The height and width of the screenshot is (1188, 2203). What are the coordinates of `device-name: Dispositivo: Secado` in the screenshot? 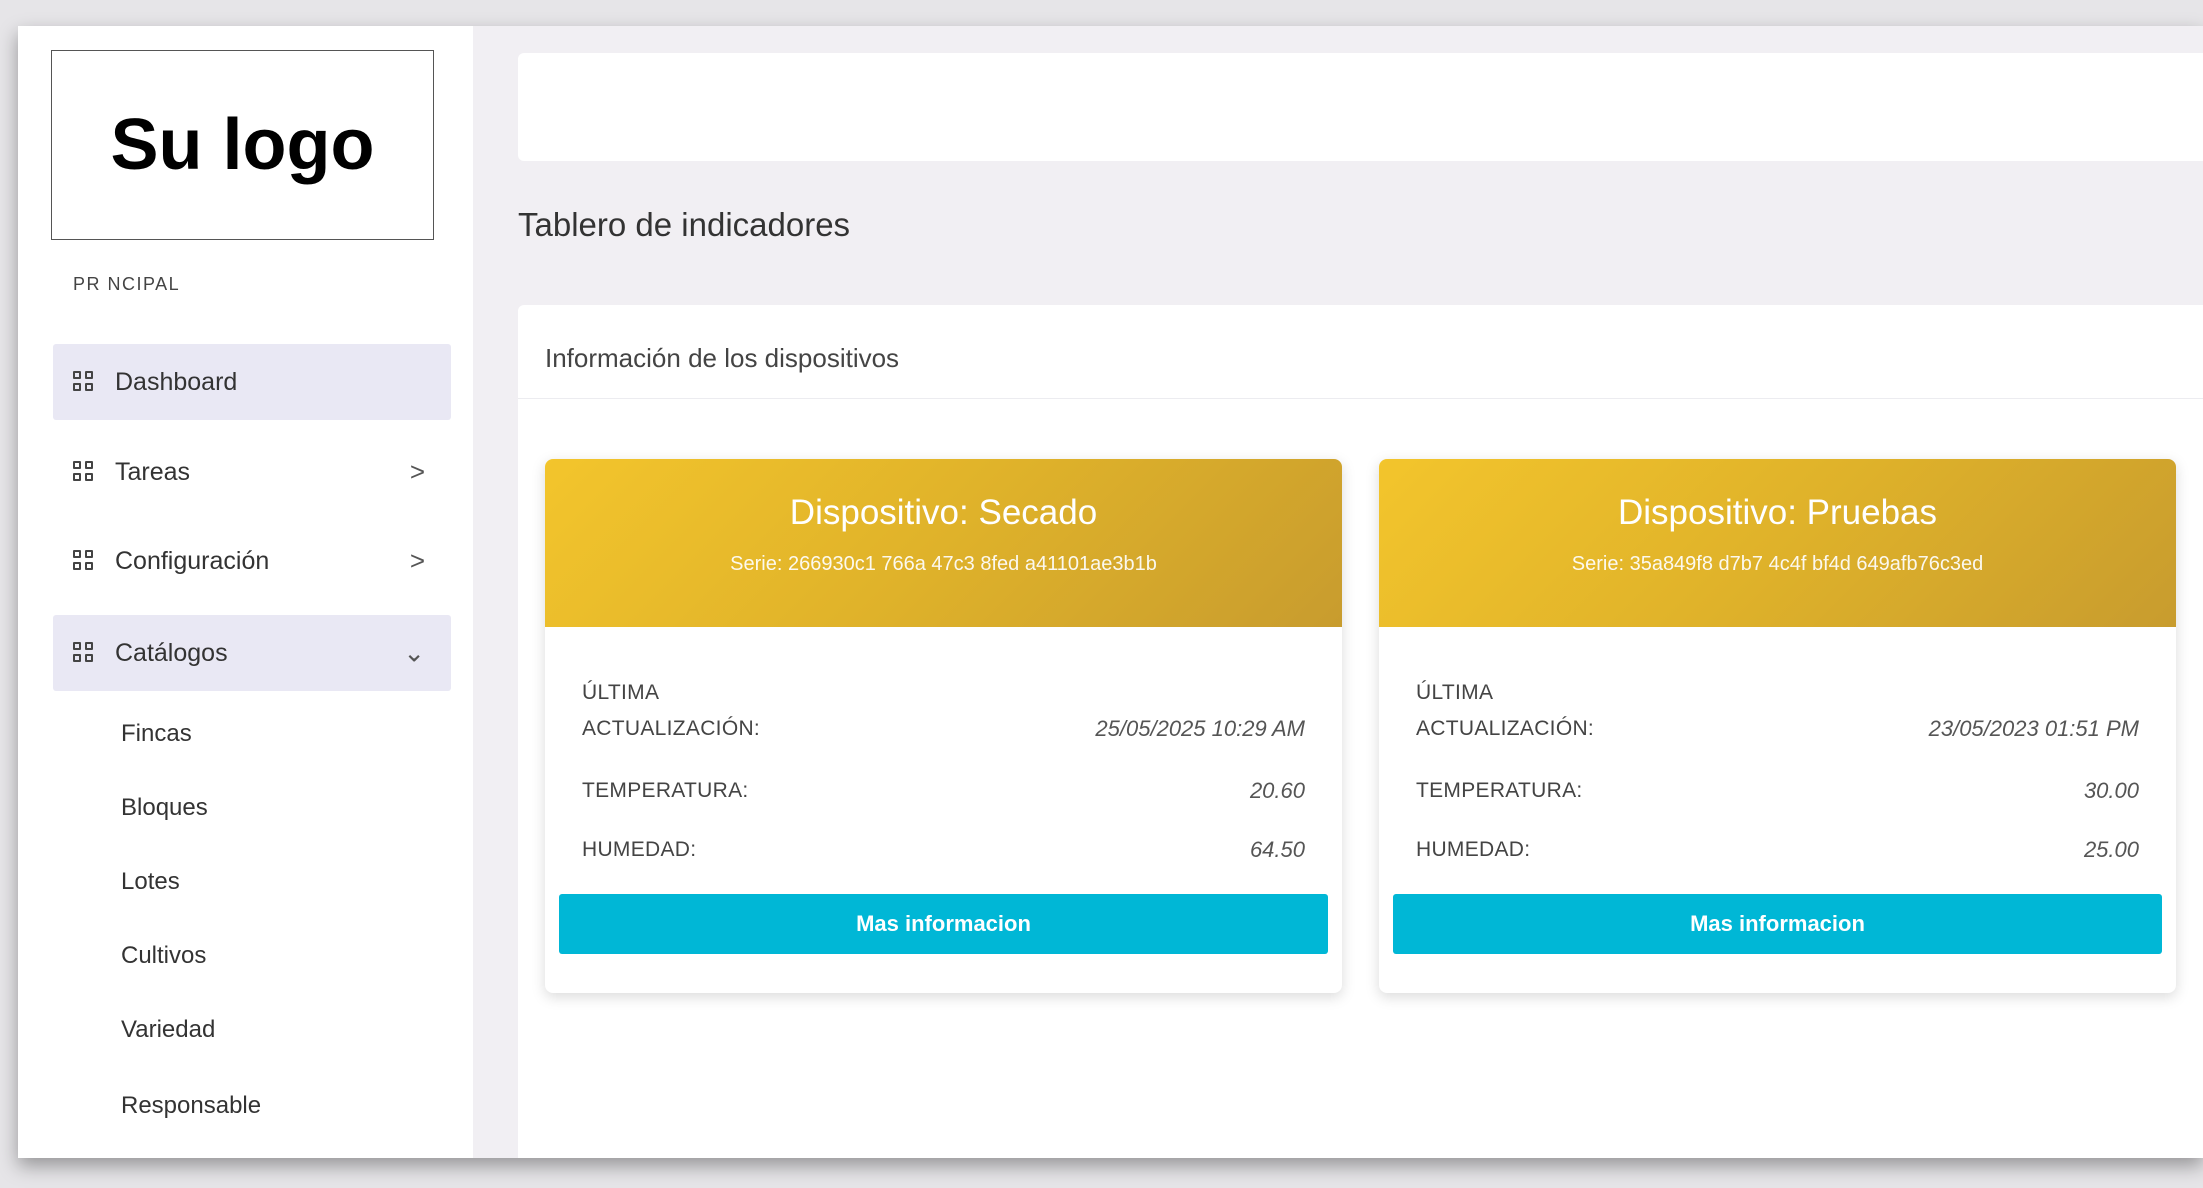 It's located at (943, 512).